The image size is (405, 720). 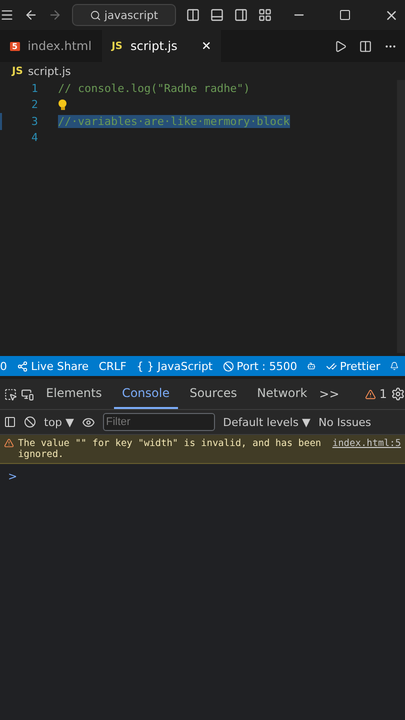 I want to click on message-text: The value "" for key "width" is invalid, and has been ignored., so click(x=170, y=449).